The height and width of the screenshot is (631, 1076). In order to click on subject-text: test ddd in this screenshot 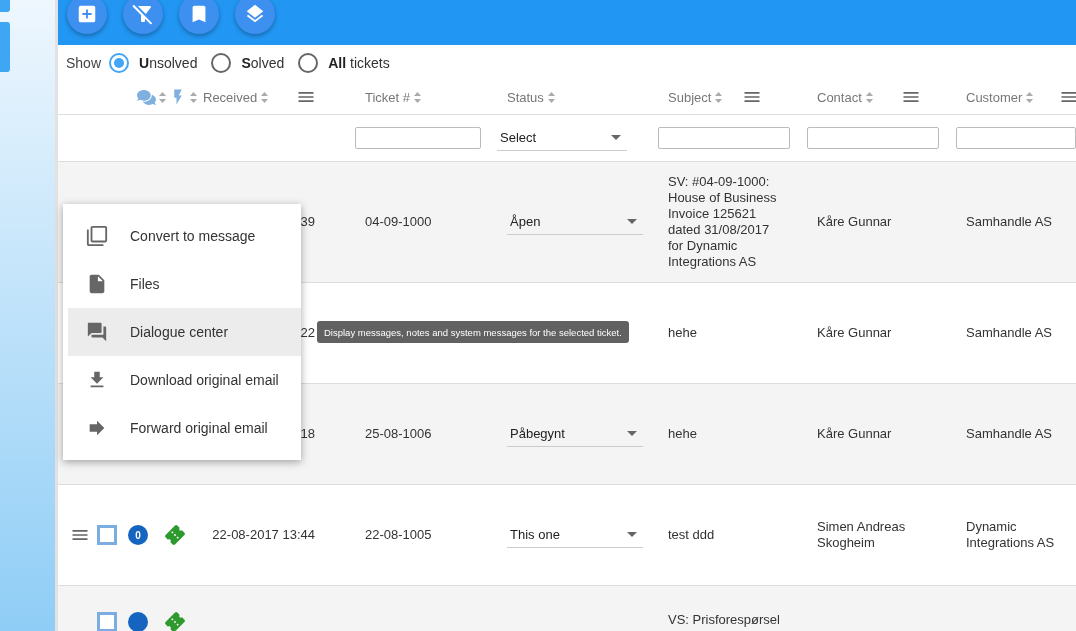, I will do `click(692, 535)`.